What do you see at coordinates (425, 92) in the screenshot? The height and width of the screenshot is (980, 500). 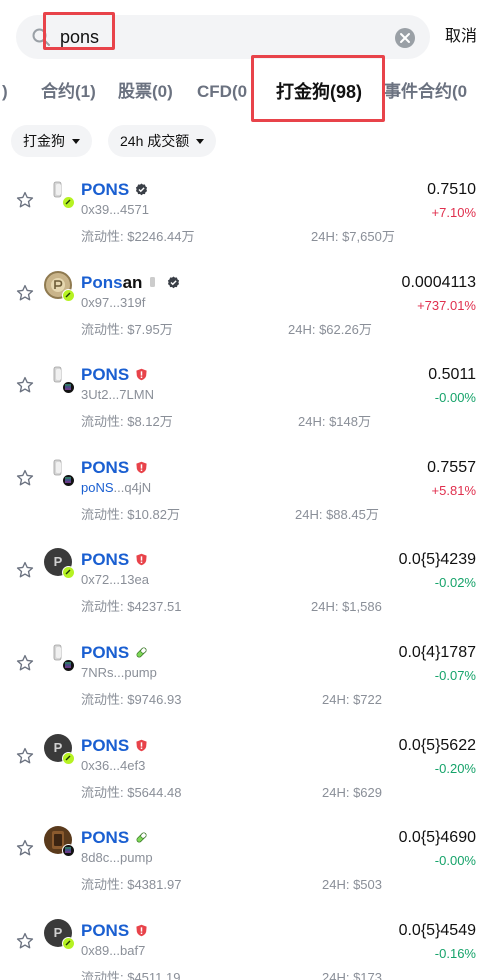 I see `tab-event-contracts: 事件合约(0` at bounding box center [425, 92].